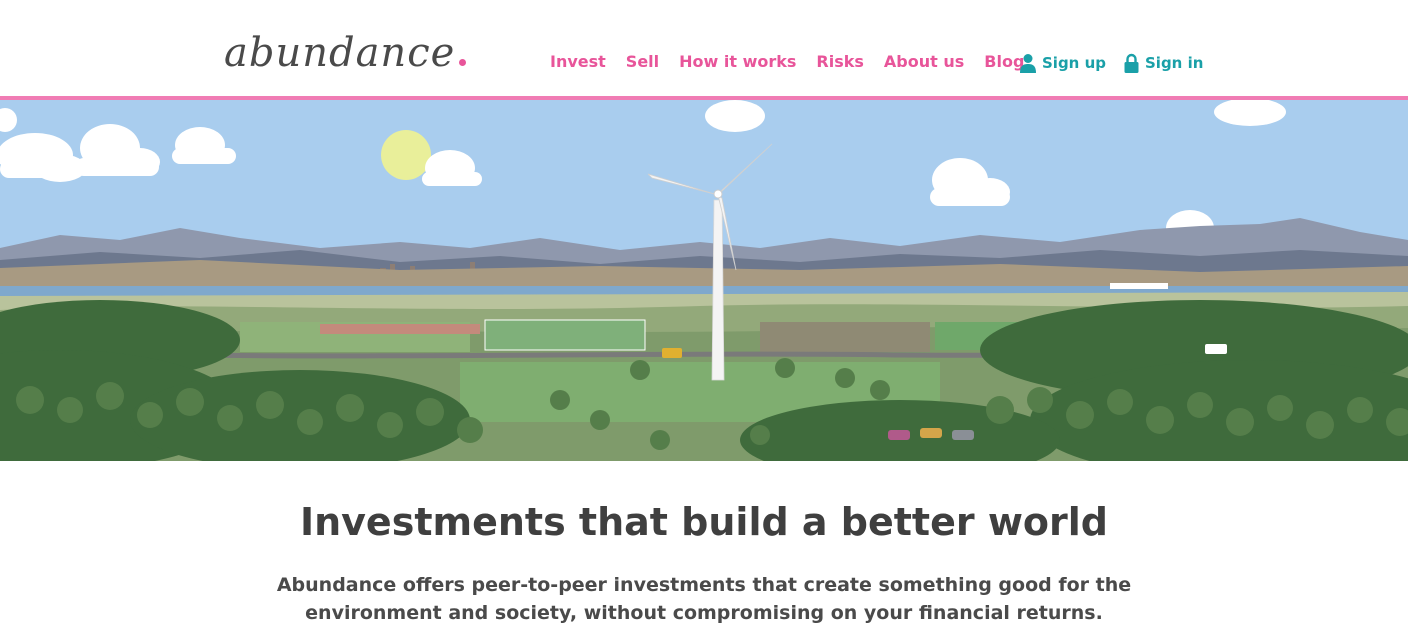 This screenshot has height=644, width=1408. What do you see at coordinates (1174, 63) in the screenshot?
I see `sign-in-label: Sign in` at bounding box center [1174, 63].